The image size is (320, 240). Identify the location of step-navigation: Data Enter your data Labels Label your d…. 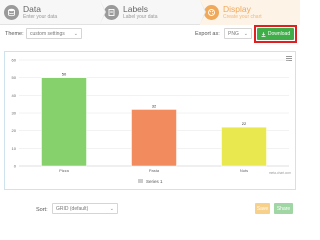
(150, 12).